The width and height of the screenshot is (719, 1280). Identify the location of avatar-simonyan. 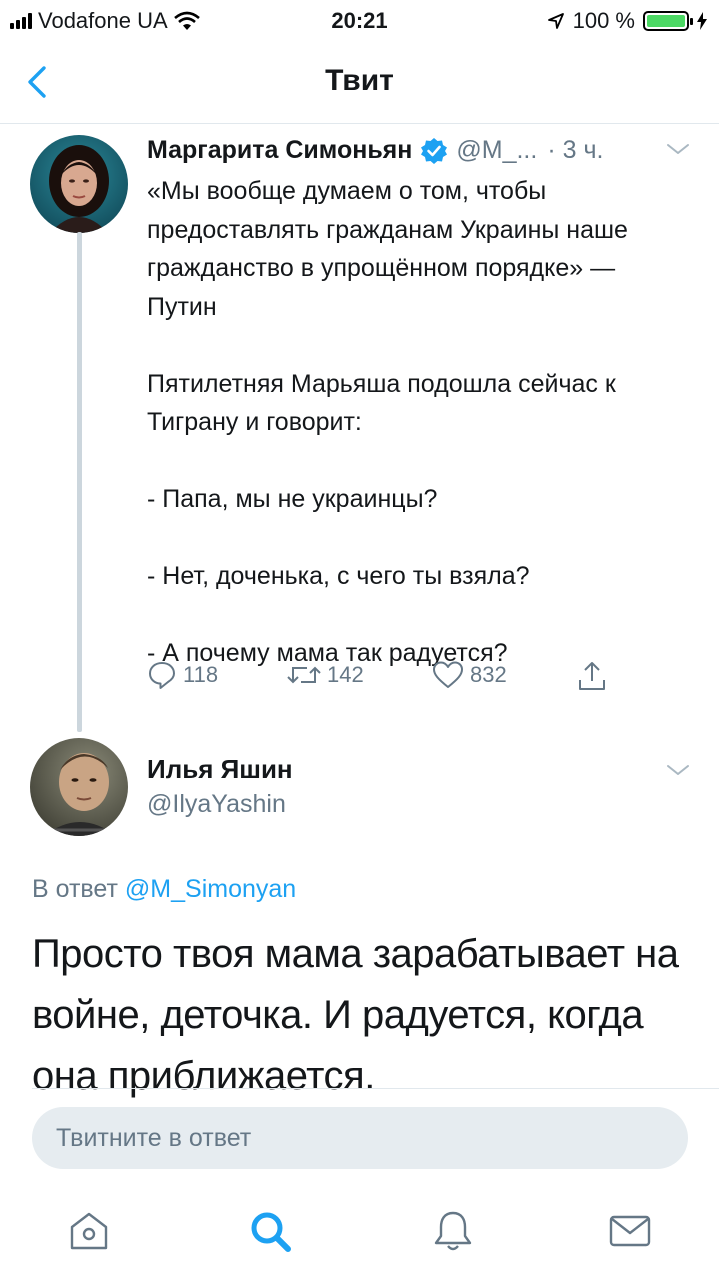
(79, 184).